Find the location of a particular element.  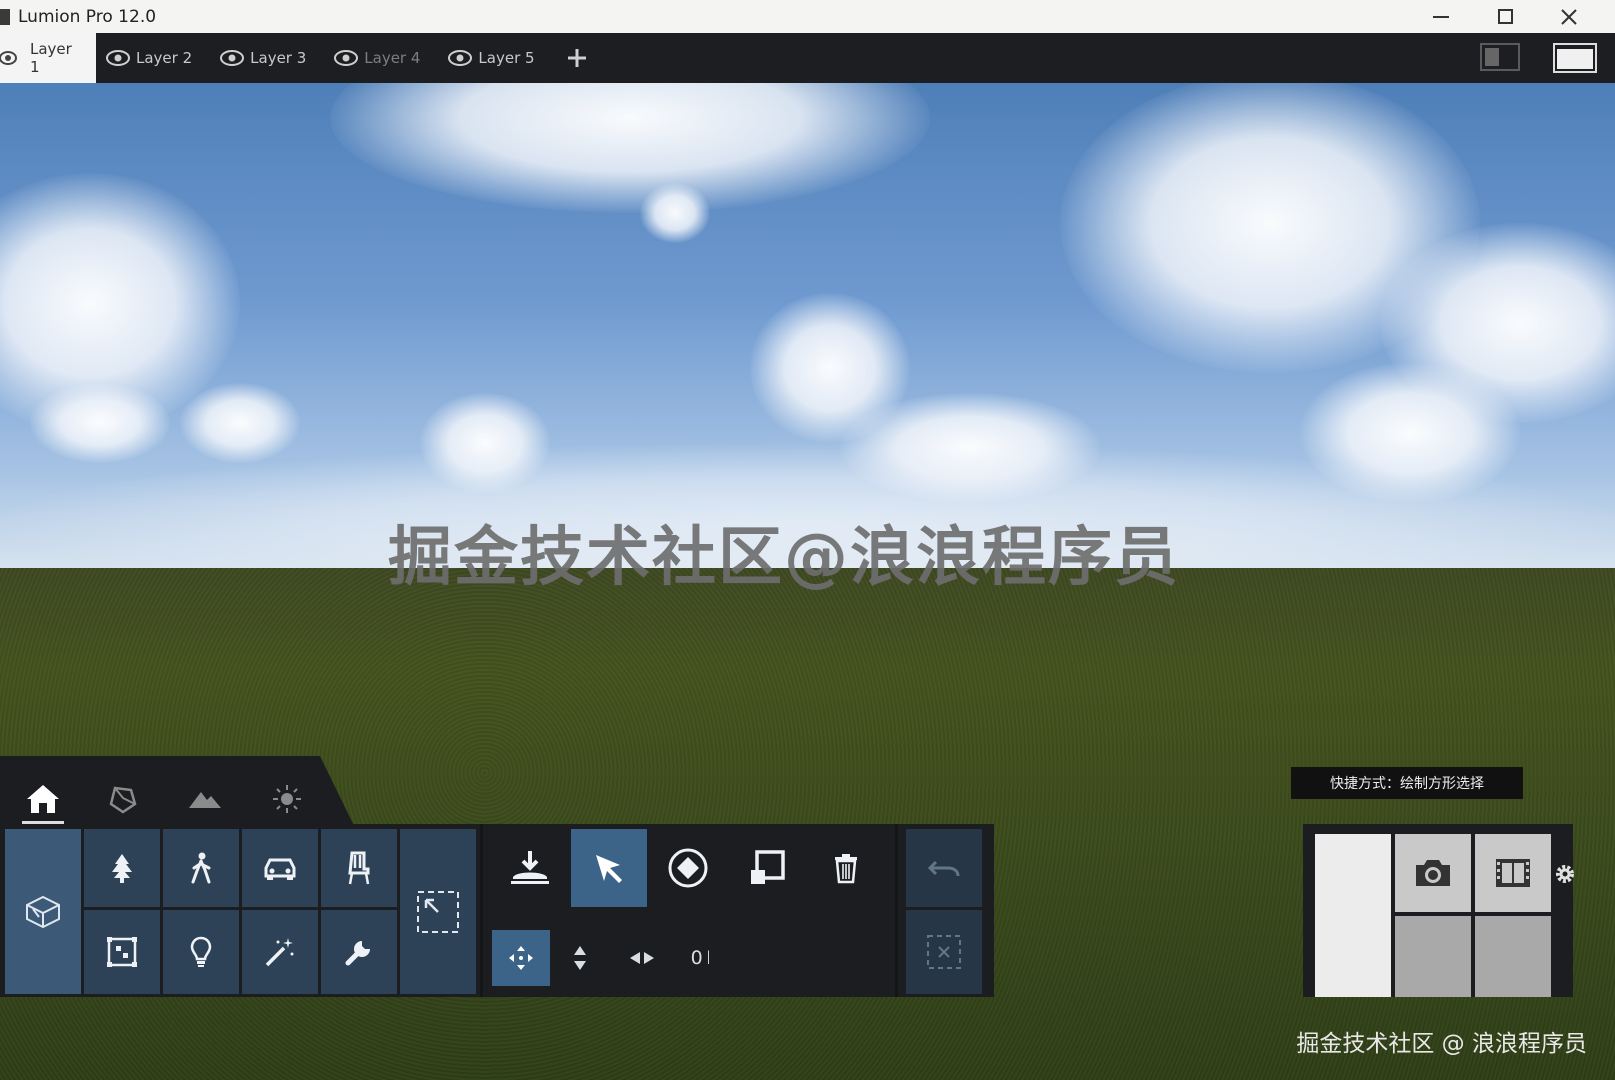

special-effect-icon is located at coordinates (279, 952).